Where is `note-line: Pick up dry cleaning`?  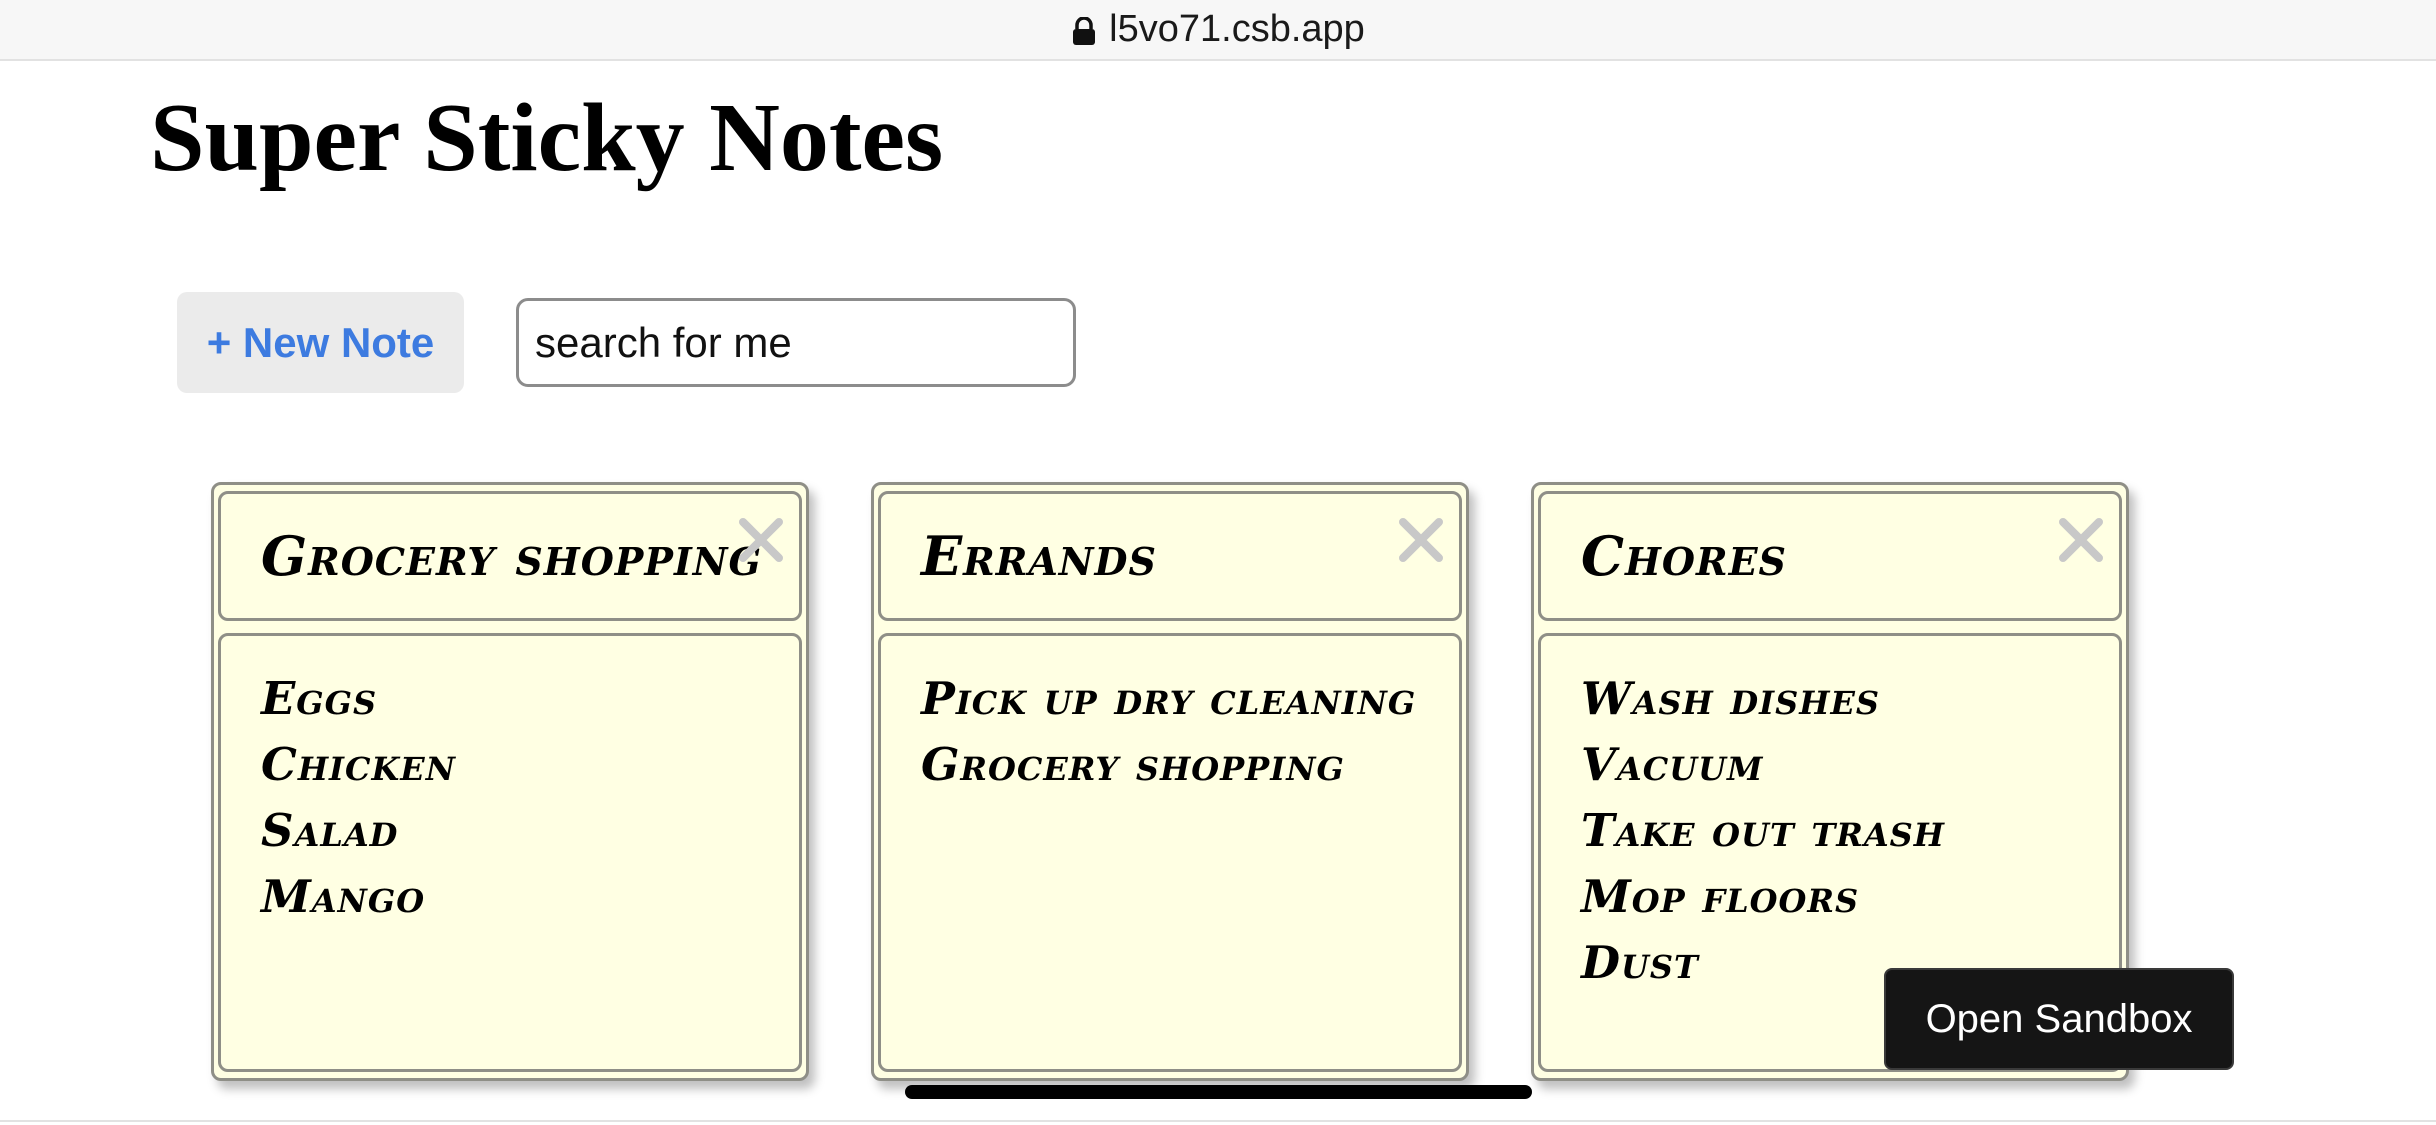
note-line: Pick up dry cleaning is located at coordinates (1169, 698).